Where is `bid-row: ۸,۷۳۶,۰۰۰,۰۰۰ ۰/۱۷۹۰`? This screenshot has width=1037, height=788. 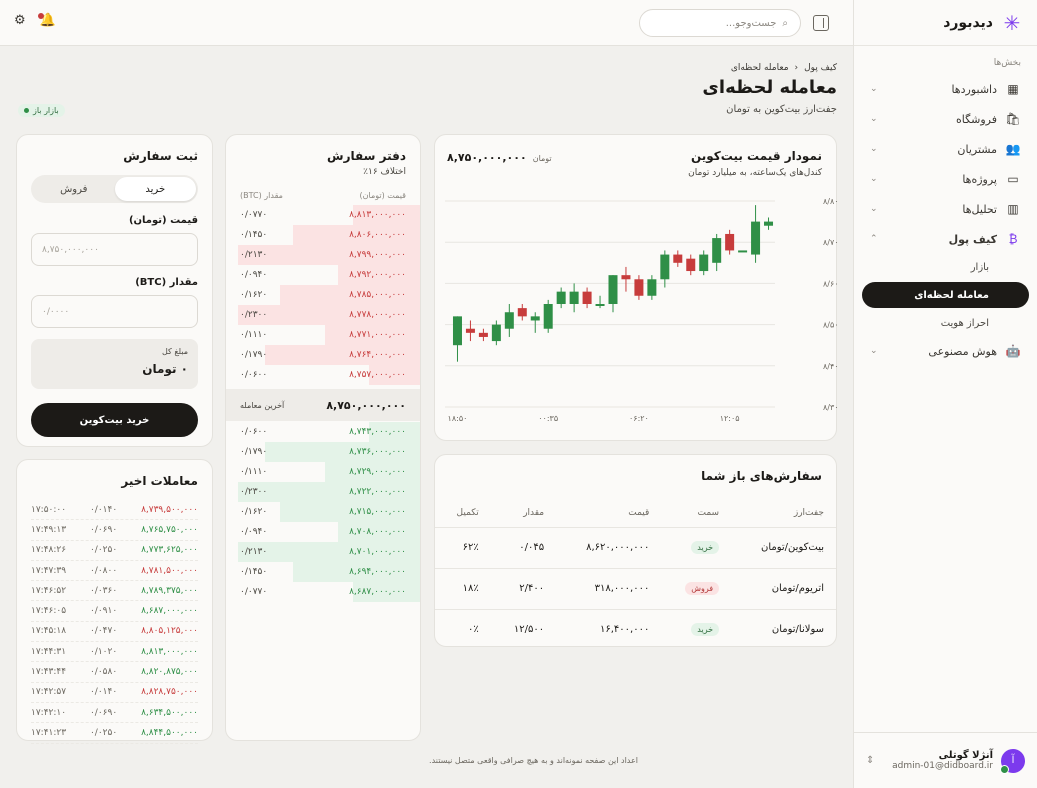 bid-row: ۸,۷۳۶,۰۰۰,۰۰۰ ۰/۱۷۹۰ is located at coordinates (329, 452).